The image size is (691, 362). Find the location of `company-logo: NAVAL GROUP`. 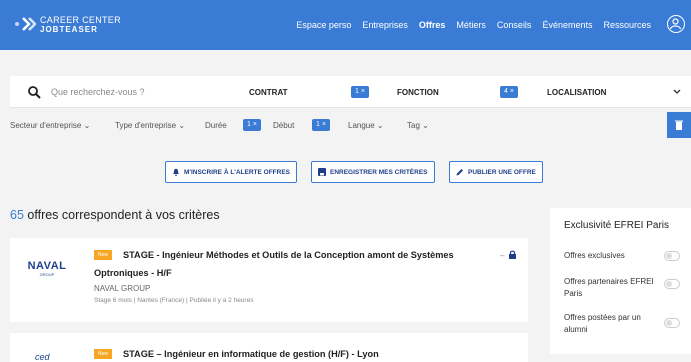

company-logo: NAVAL GROUP is located at coordinates (47, 268).